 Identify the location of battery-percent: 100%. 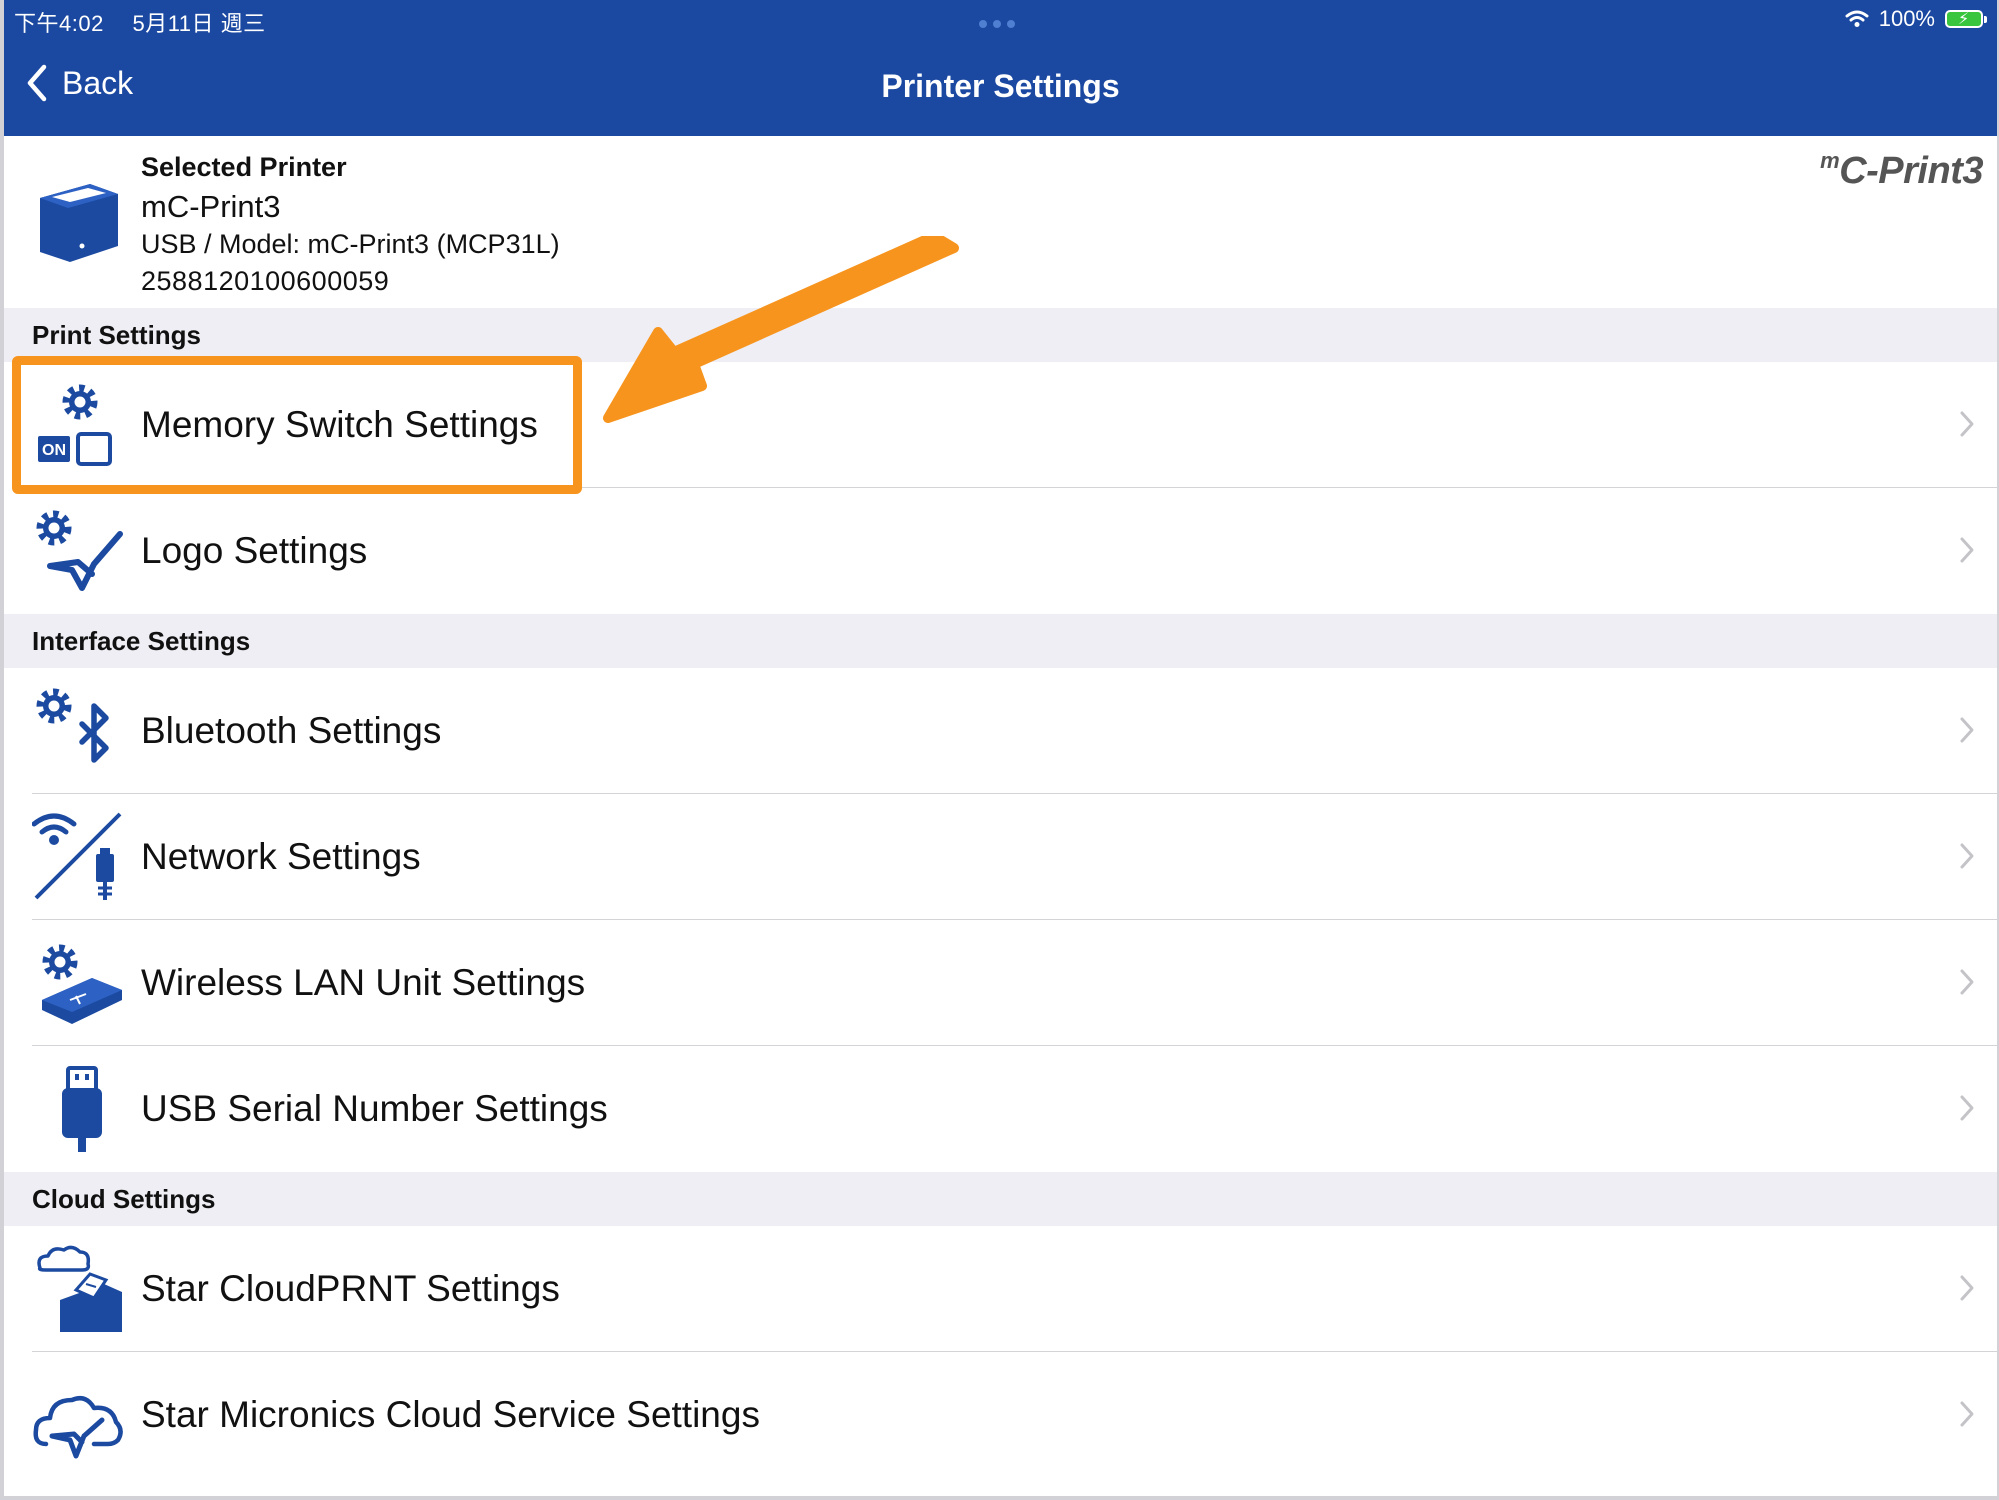
(1906, 18).